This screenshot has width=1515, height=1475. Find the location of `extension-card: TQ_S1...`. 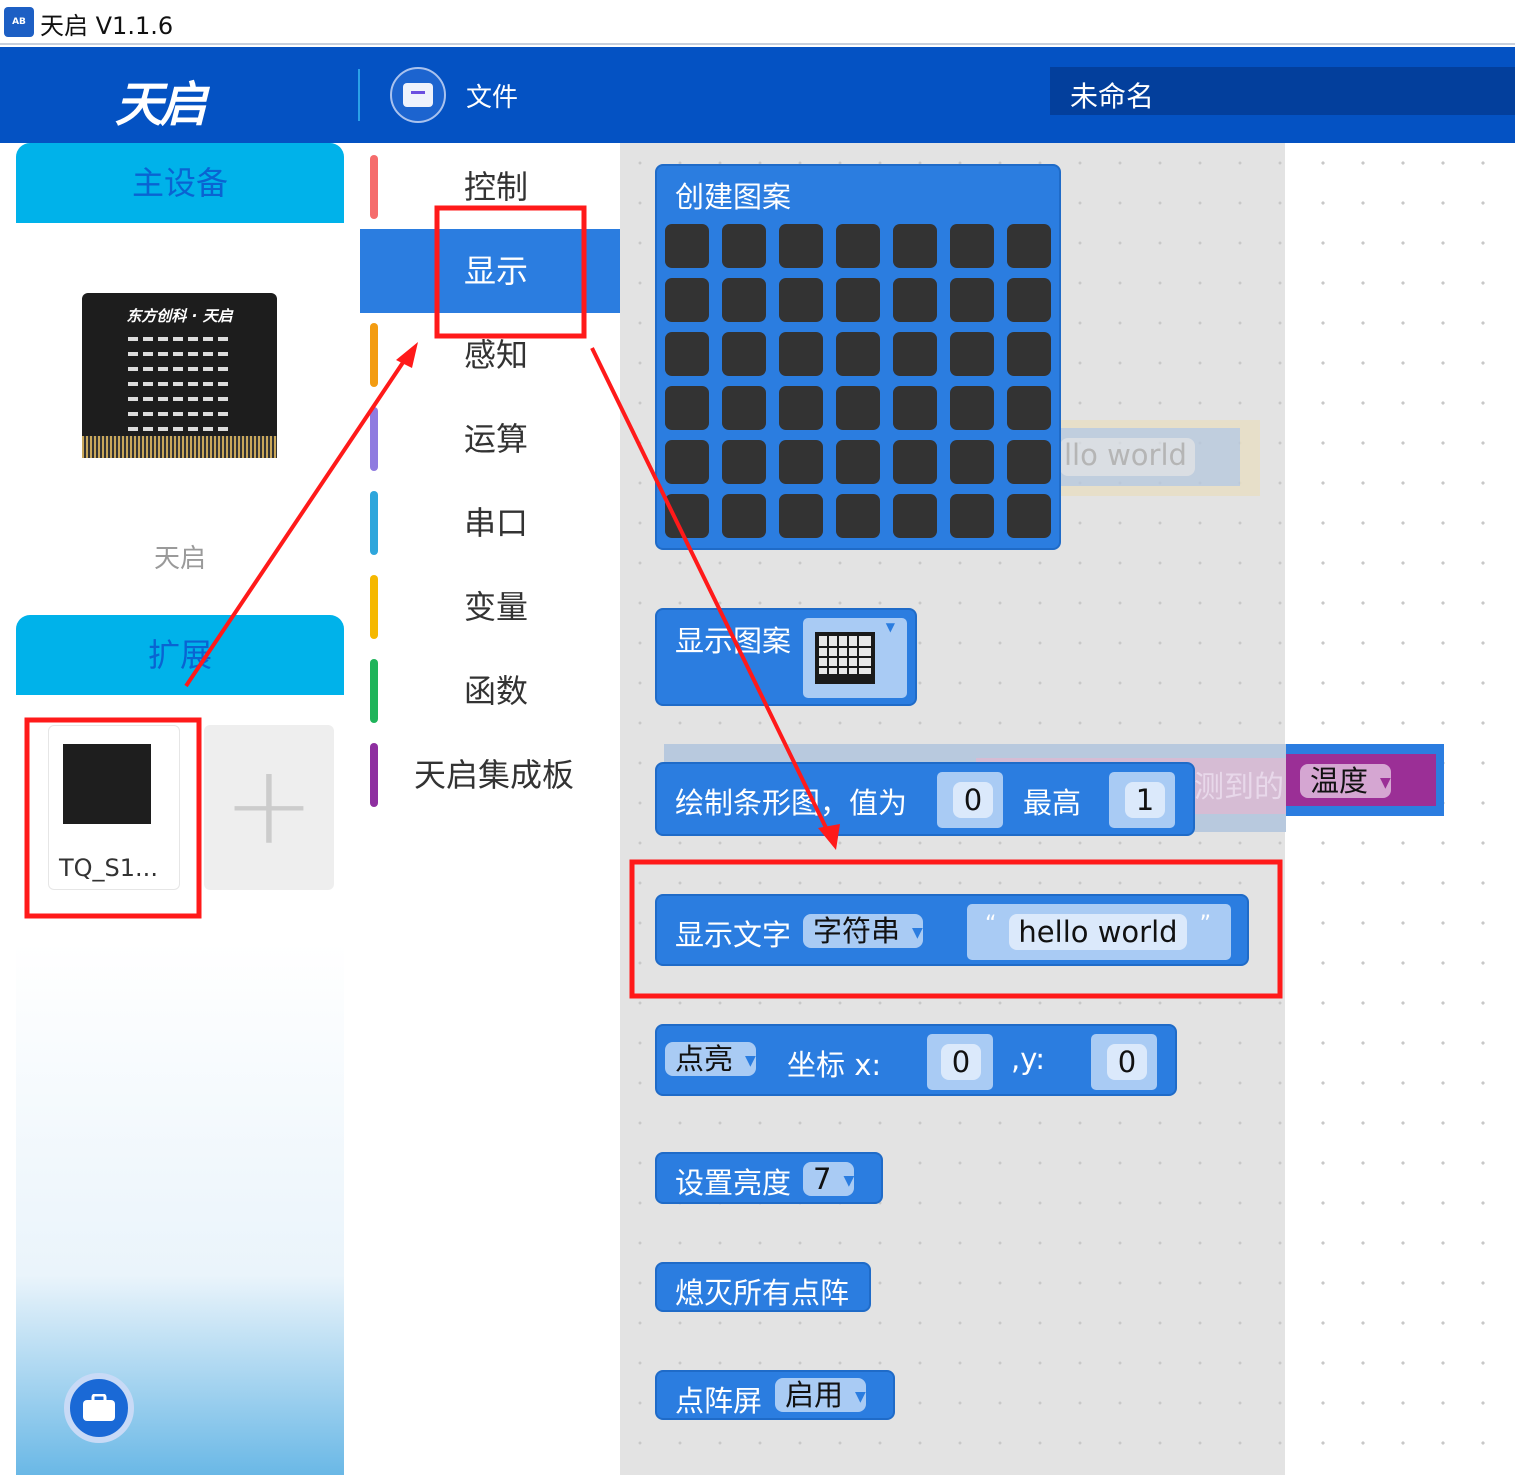

extension-card: TQ_S1... is located at coordinates (114, 807).